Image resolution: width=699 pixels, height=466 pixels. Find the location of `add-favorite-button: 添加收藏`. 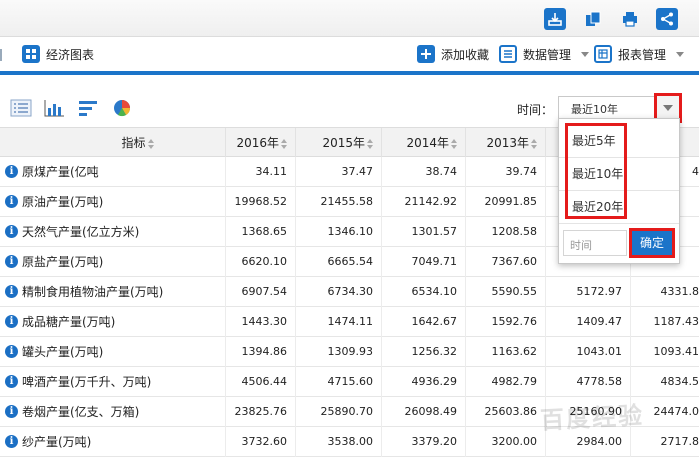

add-favorite-button: 添加收藏 is located at coordinates (453, 54).